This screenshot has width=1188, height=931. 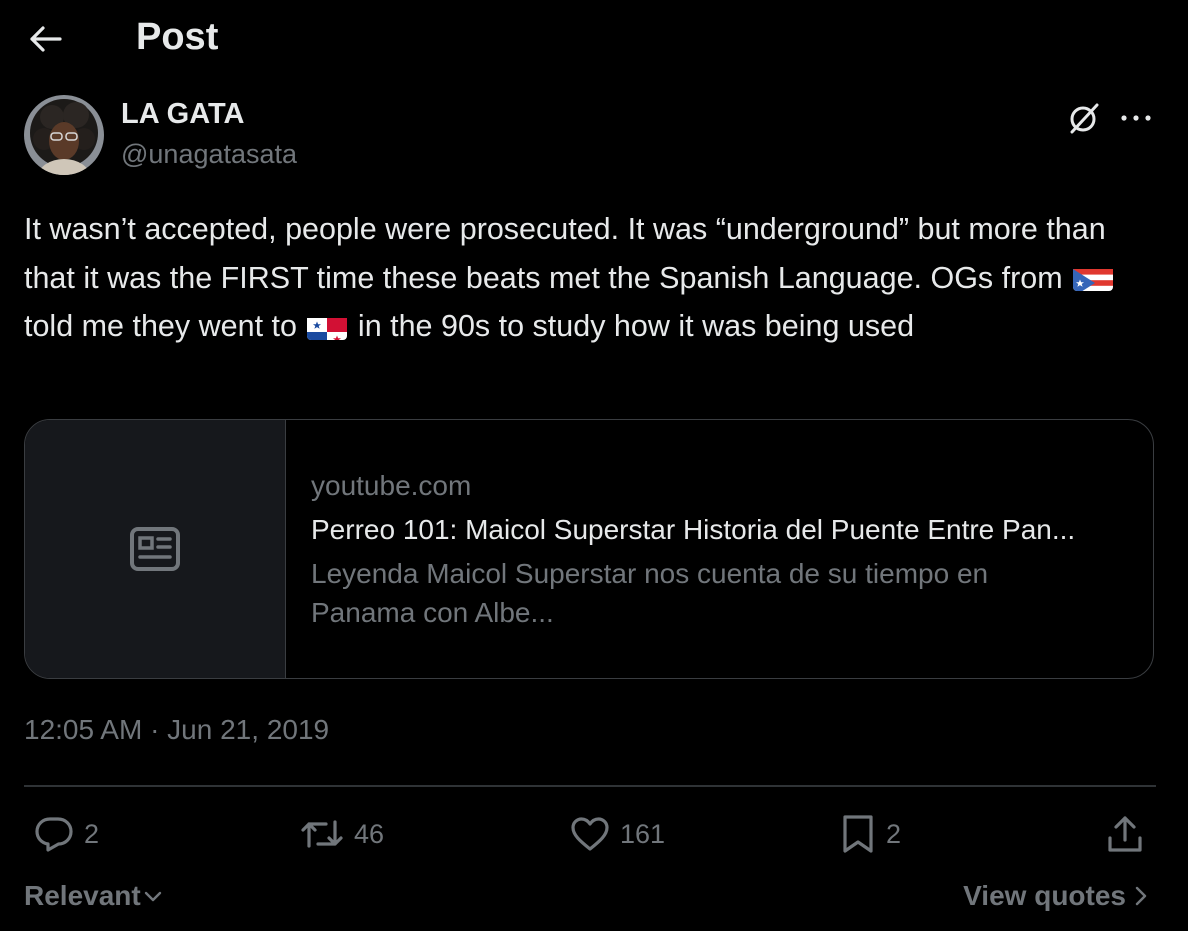 What do you see at coordinates (54, 834) in the screenshot?
I see `reply-icon` at bounding box center [54, 834].